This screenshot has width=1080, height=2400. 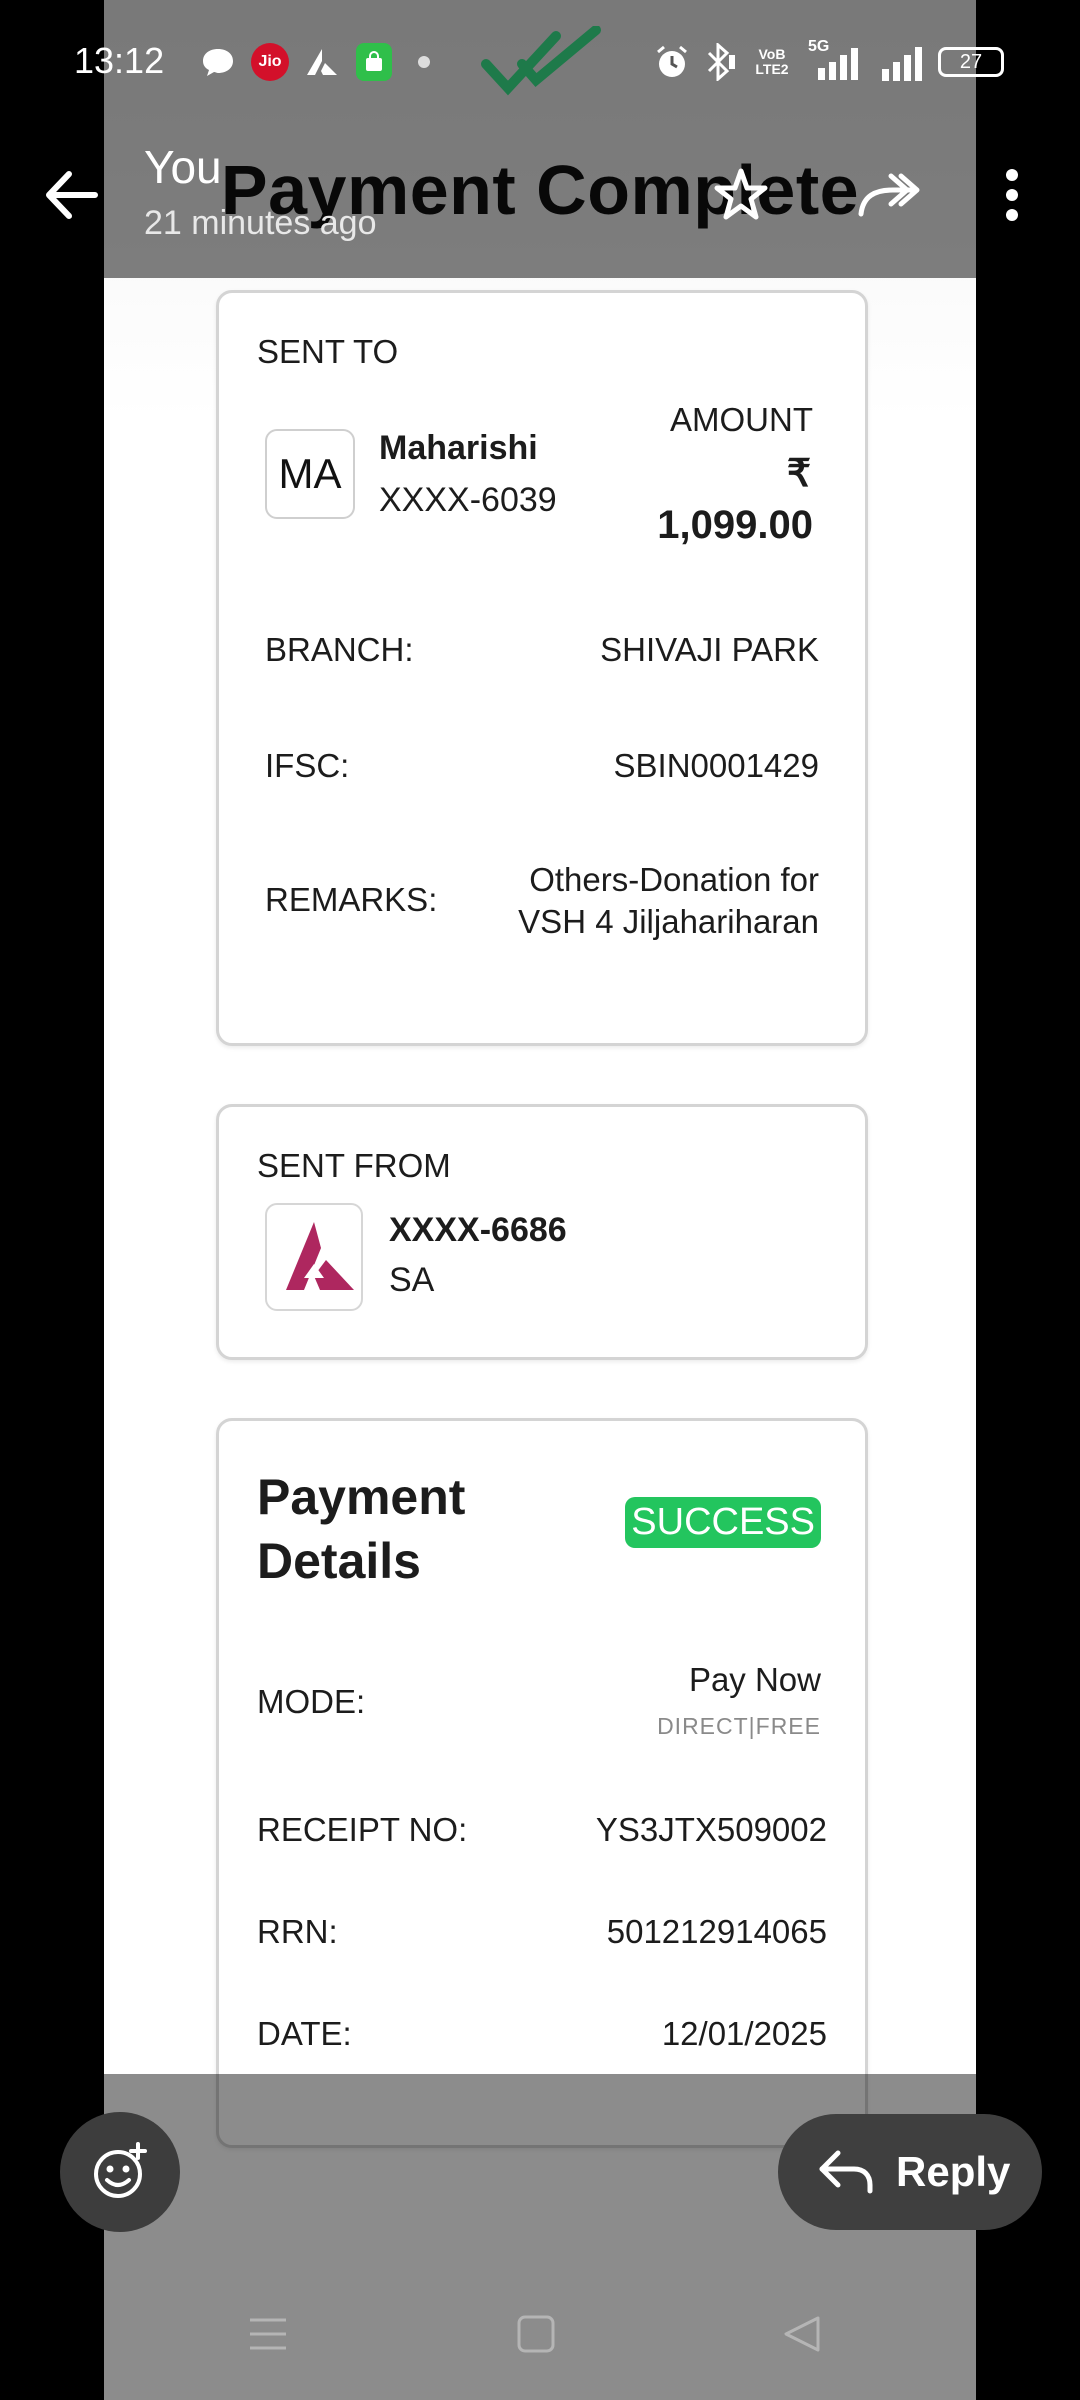 I want to click on forward-button, so click(x=890, y=195).